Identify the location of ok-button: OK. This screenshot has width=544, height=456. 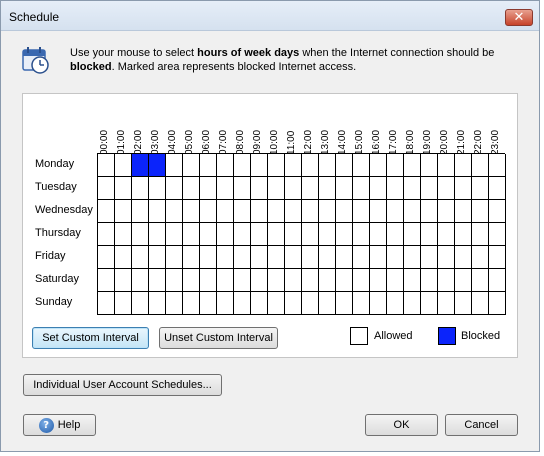
(401, 425).